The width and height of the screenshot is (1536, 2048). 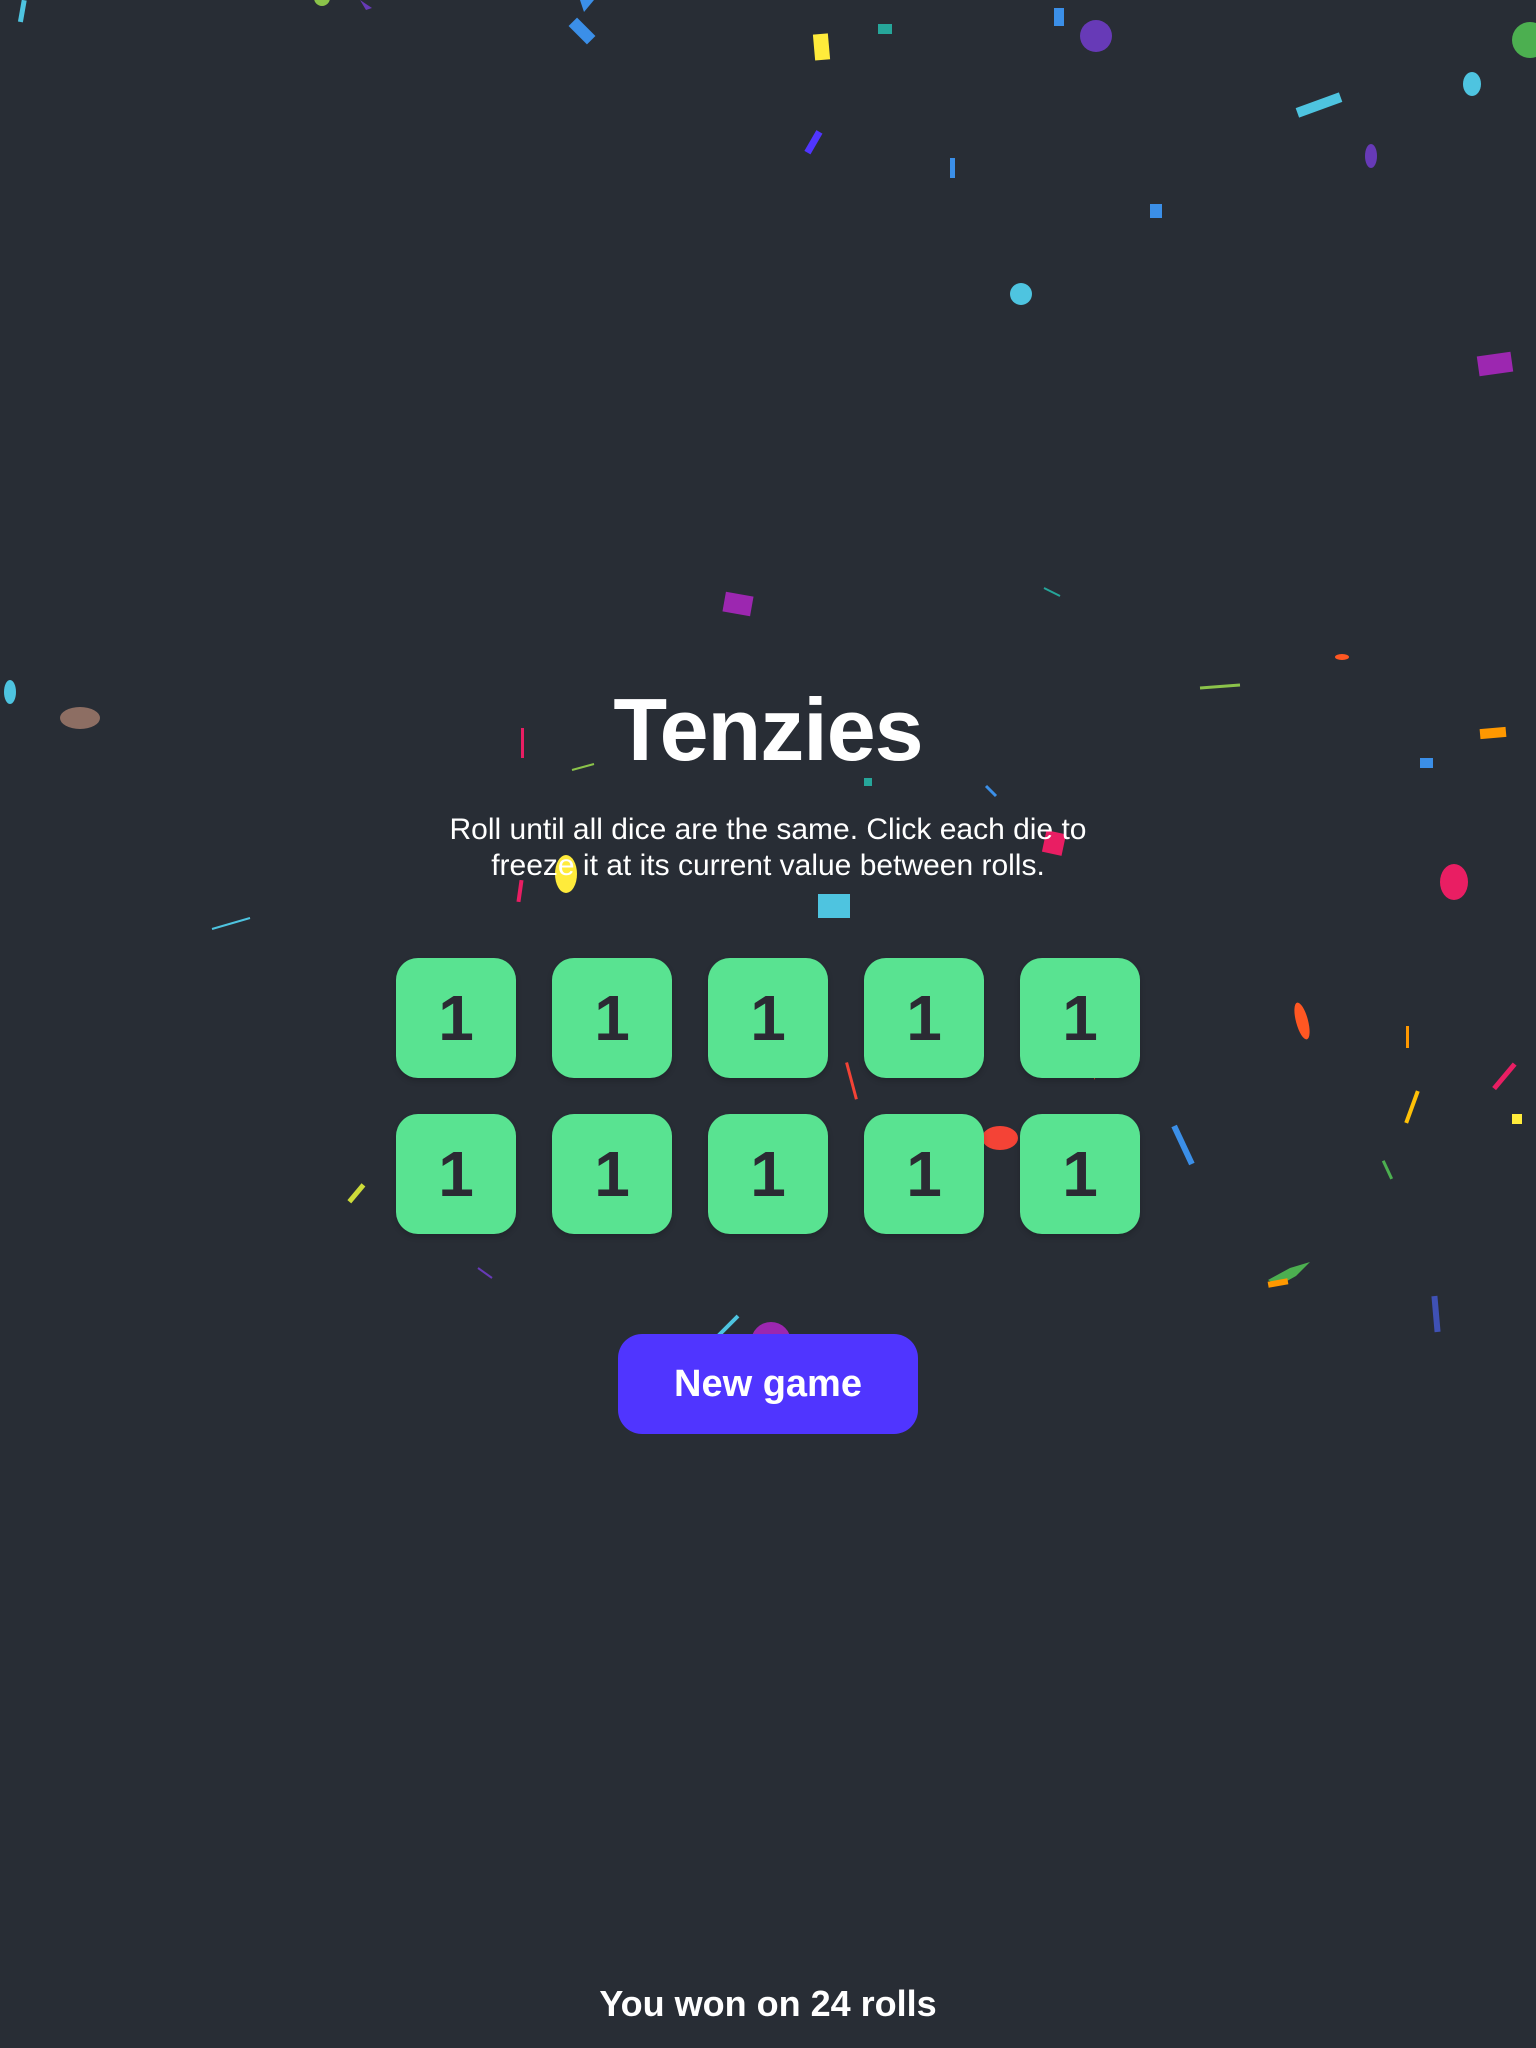 I want to click on die-10: 1, so click(x=1080, y=1174).